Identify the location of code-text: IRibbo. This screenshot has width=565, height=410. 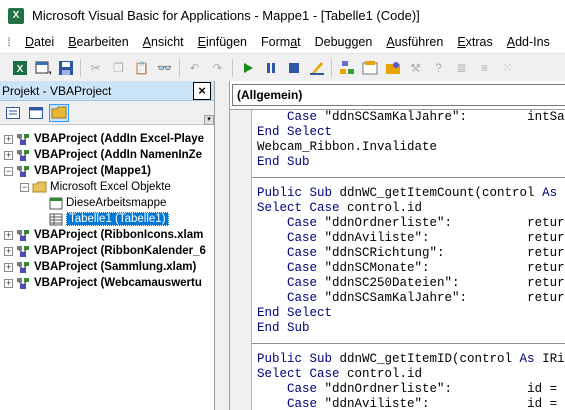
(553, 359).